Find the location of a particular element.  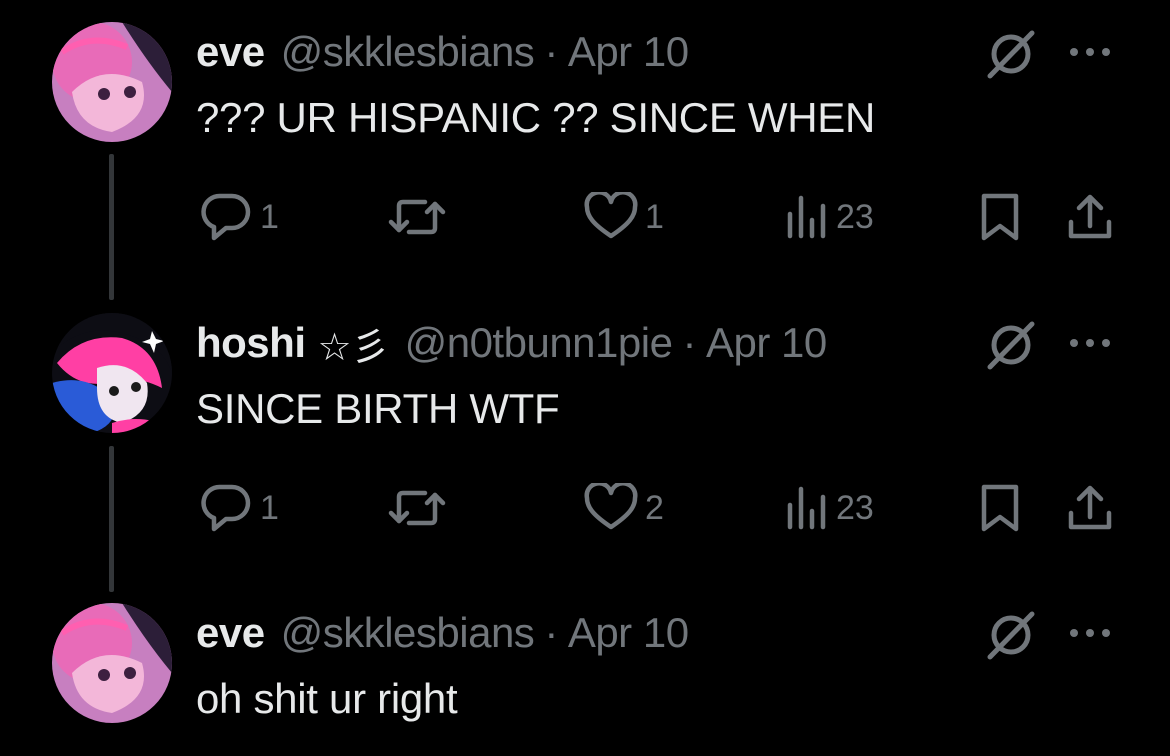

post-header: hoshi ☆彡 @n0tbunn1pie · Apr 10 is located at coordinates (511, 343).